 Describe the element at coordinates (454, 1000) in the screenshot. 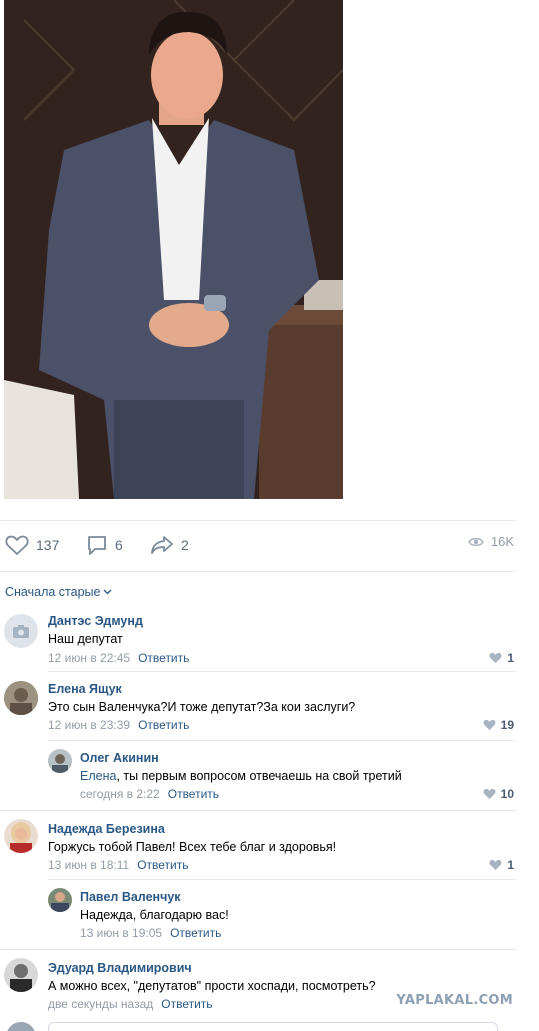

I see `watermark: YAPLAKAL.COM` at that location.